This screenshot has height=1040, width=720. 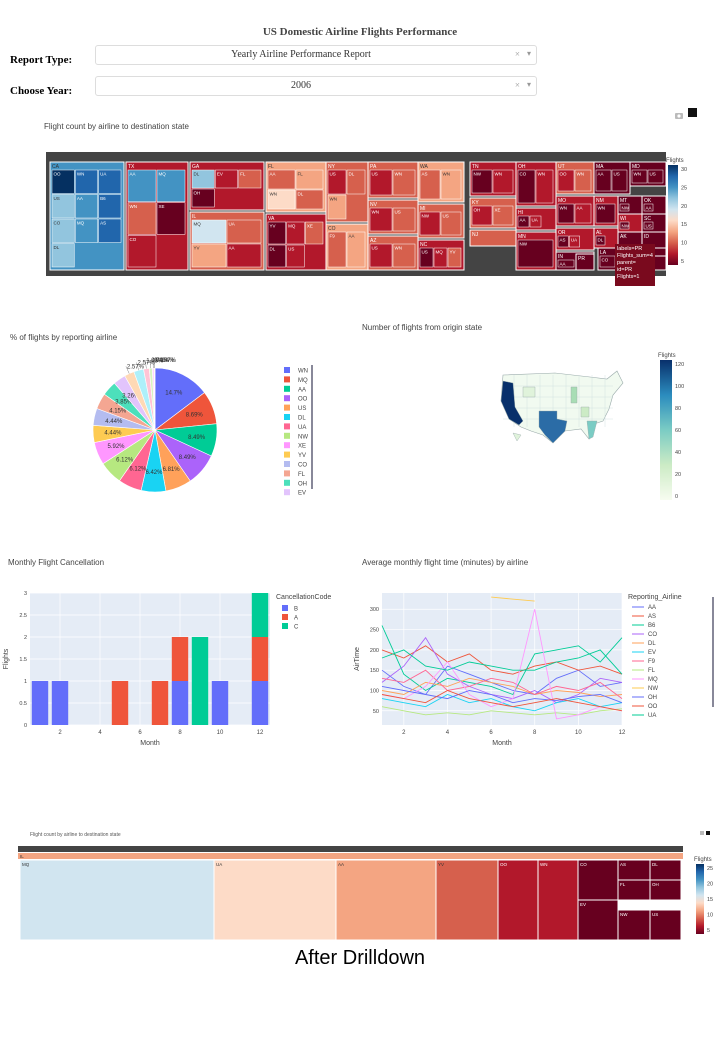 I want to click on treemap-tile-yv: YV, so click(x=209, y=255).